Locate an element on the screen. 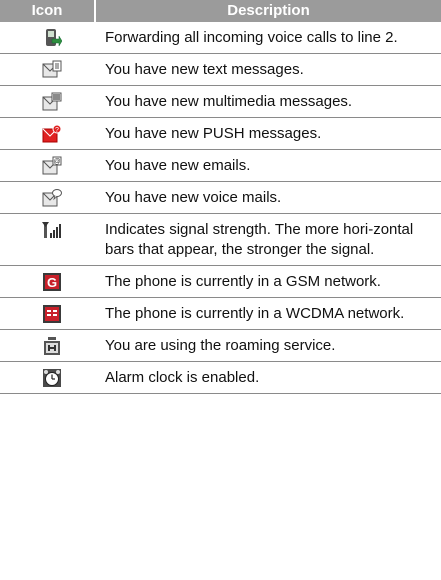 This screenshot has width=441, height=580. row-description: The phone is currently in a GSM network. is located at coordinates (268, 281).